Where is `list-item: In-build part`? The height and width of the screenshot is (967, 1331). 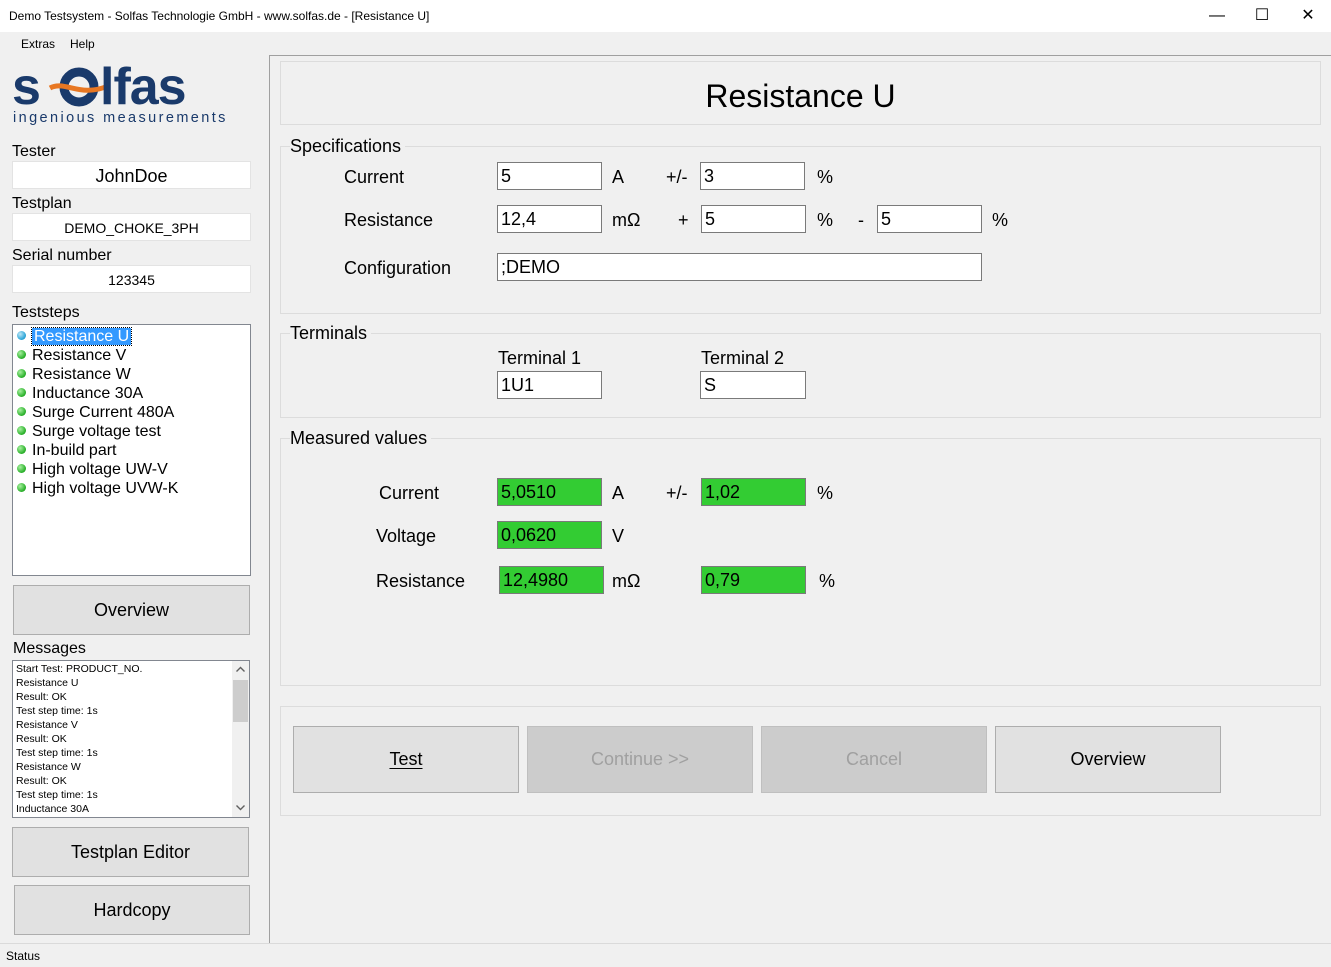
list-item: In-build part is located at coordinates (67, 450).